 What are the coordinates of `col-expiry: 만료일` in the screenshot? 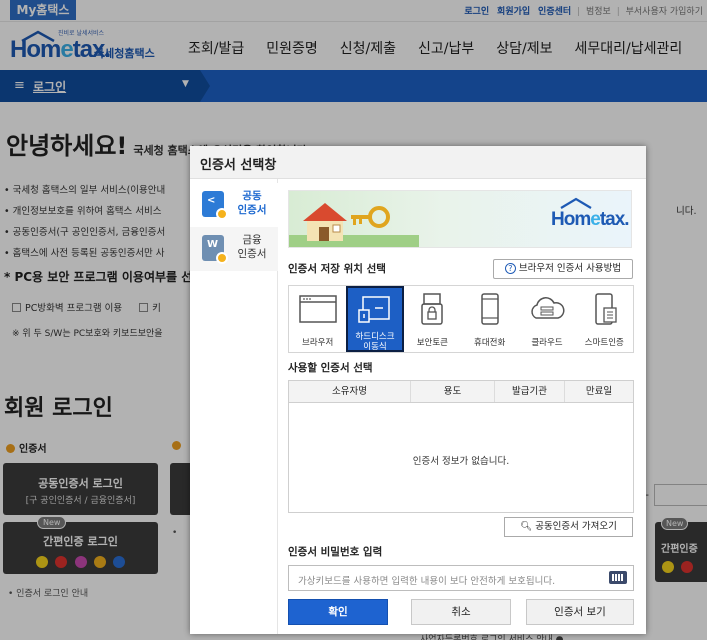 It's located at (599, 391).